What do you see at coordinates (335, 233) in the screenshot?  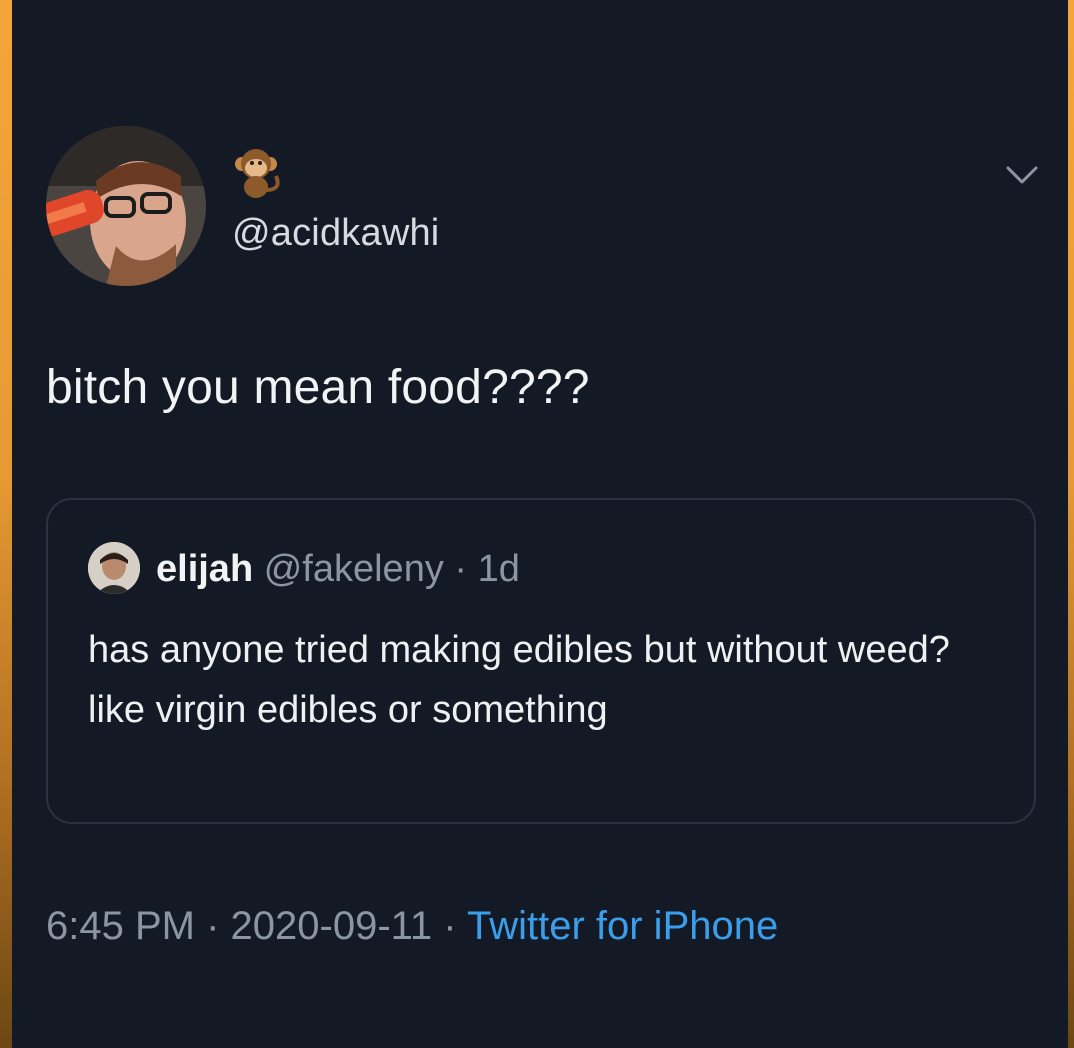 I see `author-handle: @acidkawhi` at bounding box center [335, 233].